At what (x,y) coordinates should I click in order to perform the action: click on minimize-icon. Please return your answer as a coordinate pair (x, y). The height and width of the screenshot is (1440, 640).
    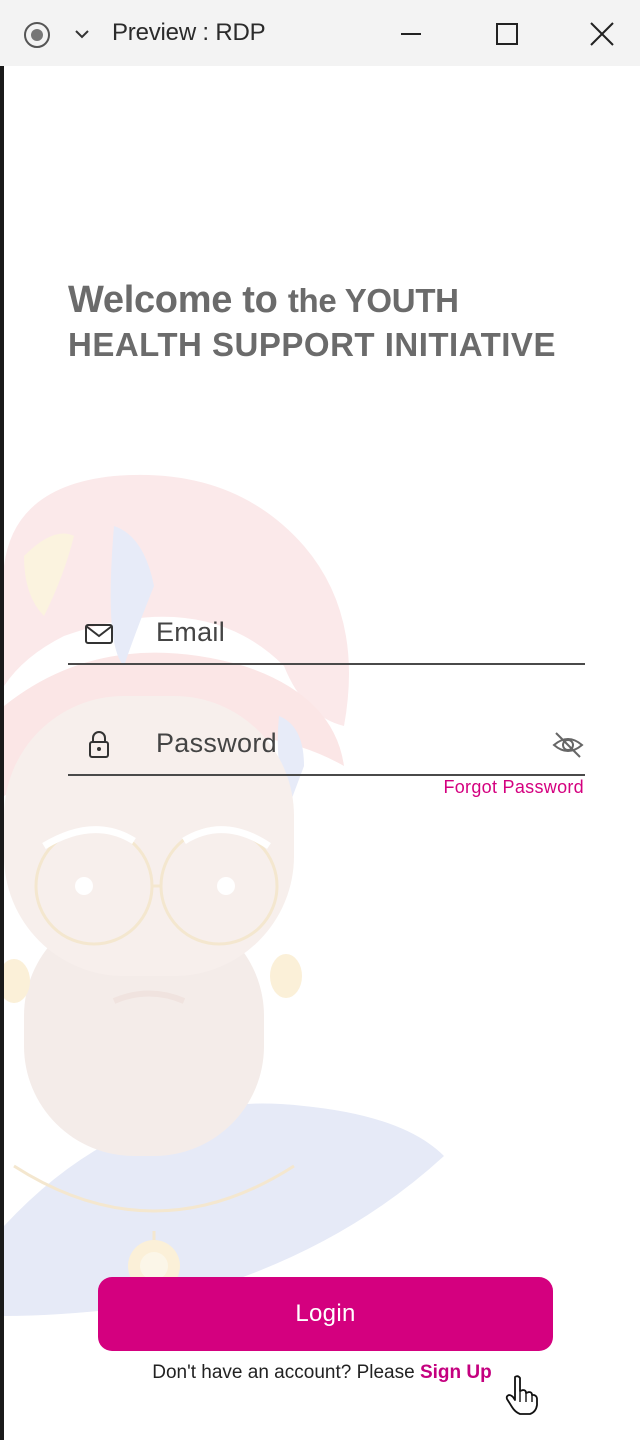
    Looking at the image, I should click on (411, 34).